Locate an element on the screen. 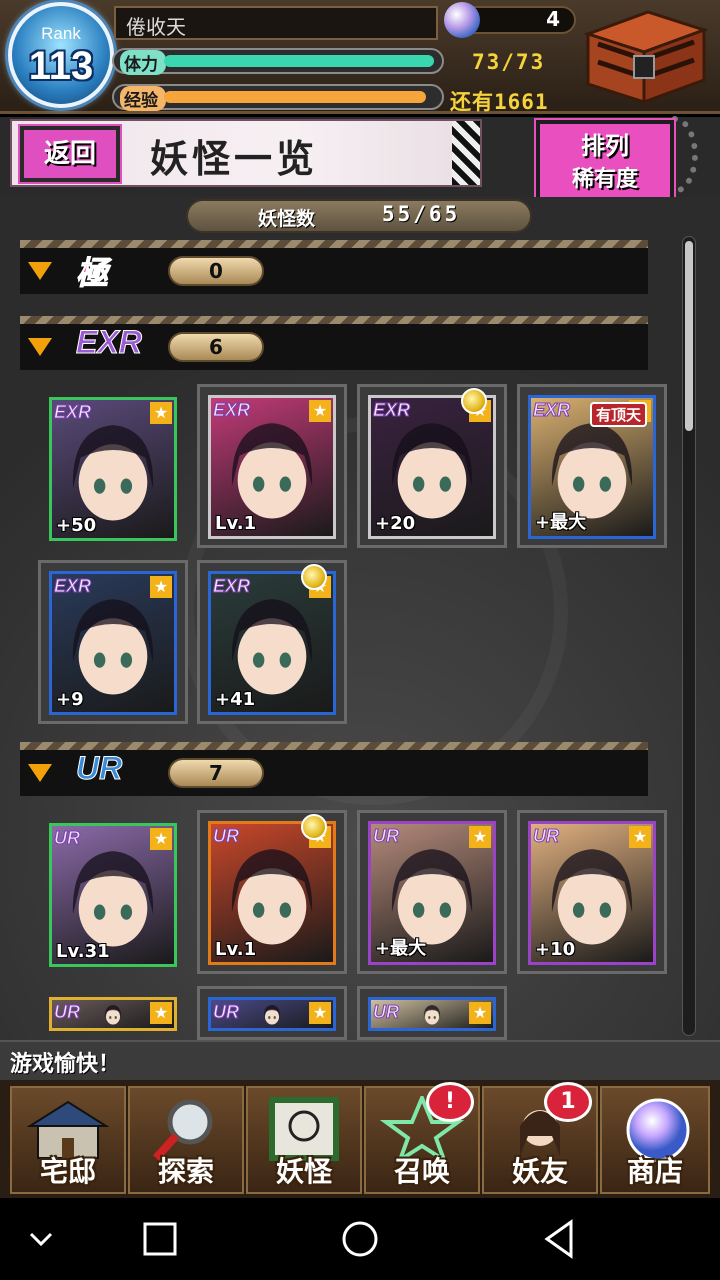 Image resolution: width=720 pixels, height=1280 pixels. exp-value: 还有1661 is located at coordinates (499, 102).